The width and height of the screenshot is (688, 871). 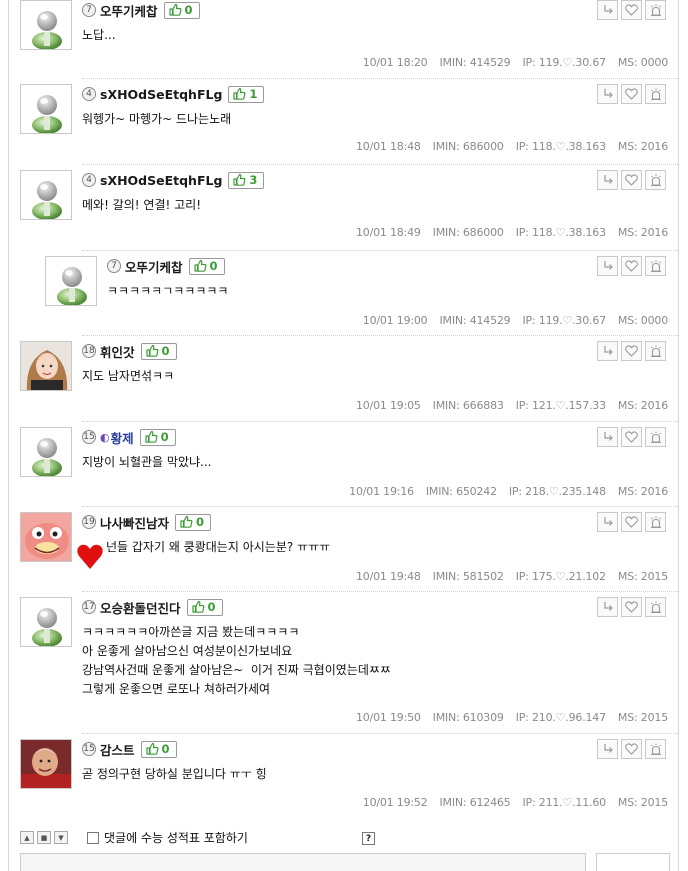 I want to click on imin-id: IMIN: 666883, so click(x=468, y=405).